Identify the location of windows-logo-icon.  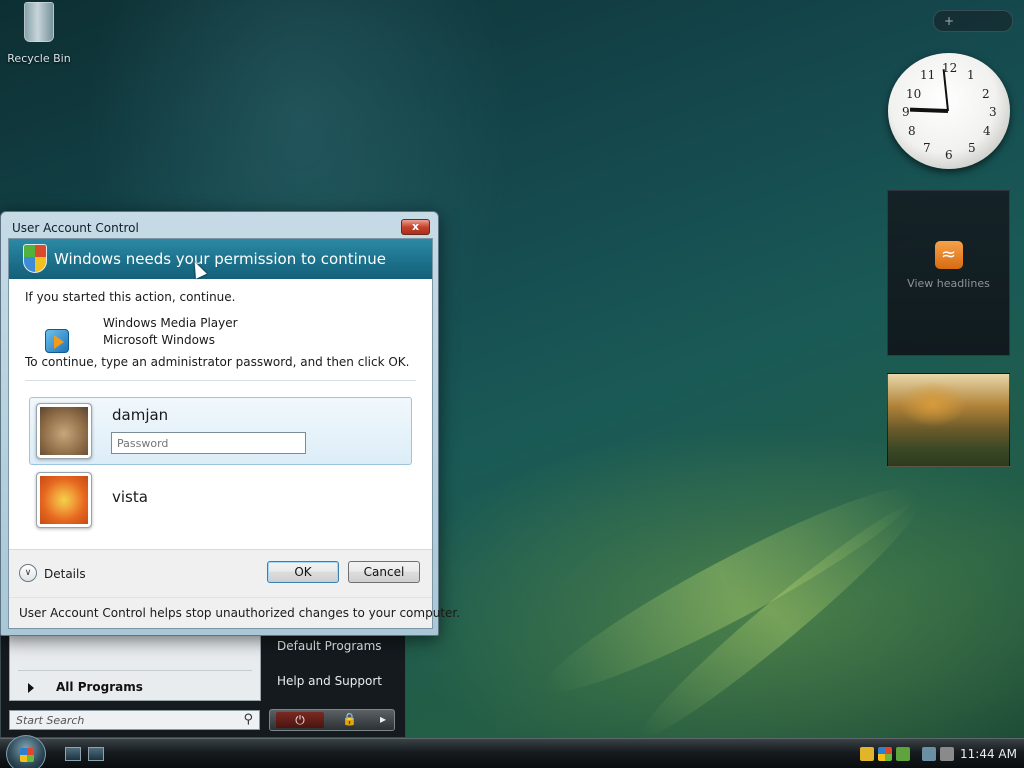
(27, 755).